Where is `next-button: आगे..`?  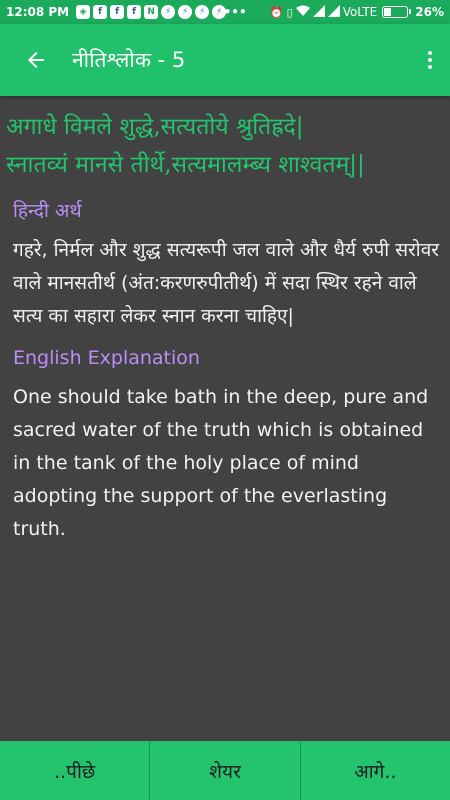 next-button: आगे.. is located at coordinates (375, 770).